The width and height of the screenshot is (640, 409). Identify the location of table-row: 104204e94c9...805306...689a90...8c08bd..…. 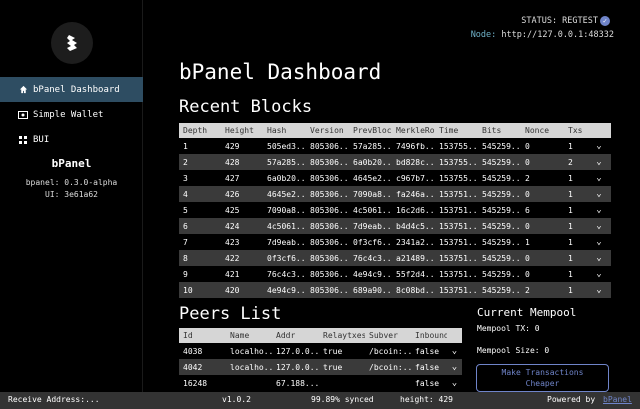
(395, 290).